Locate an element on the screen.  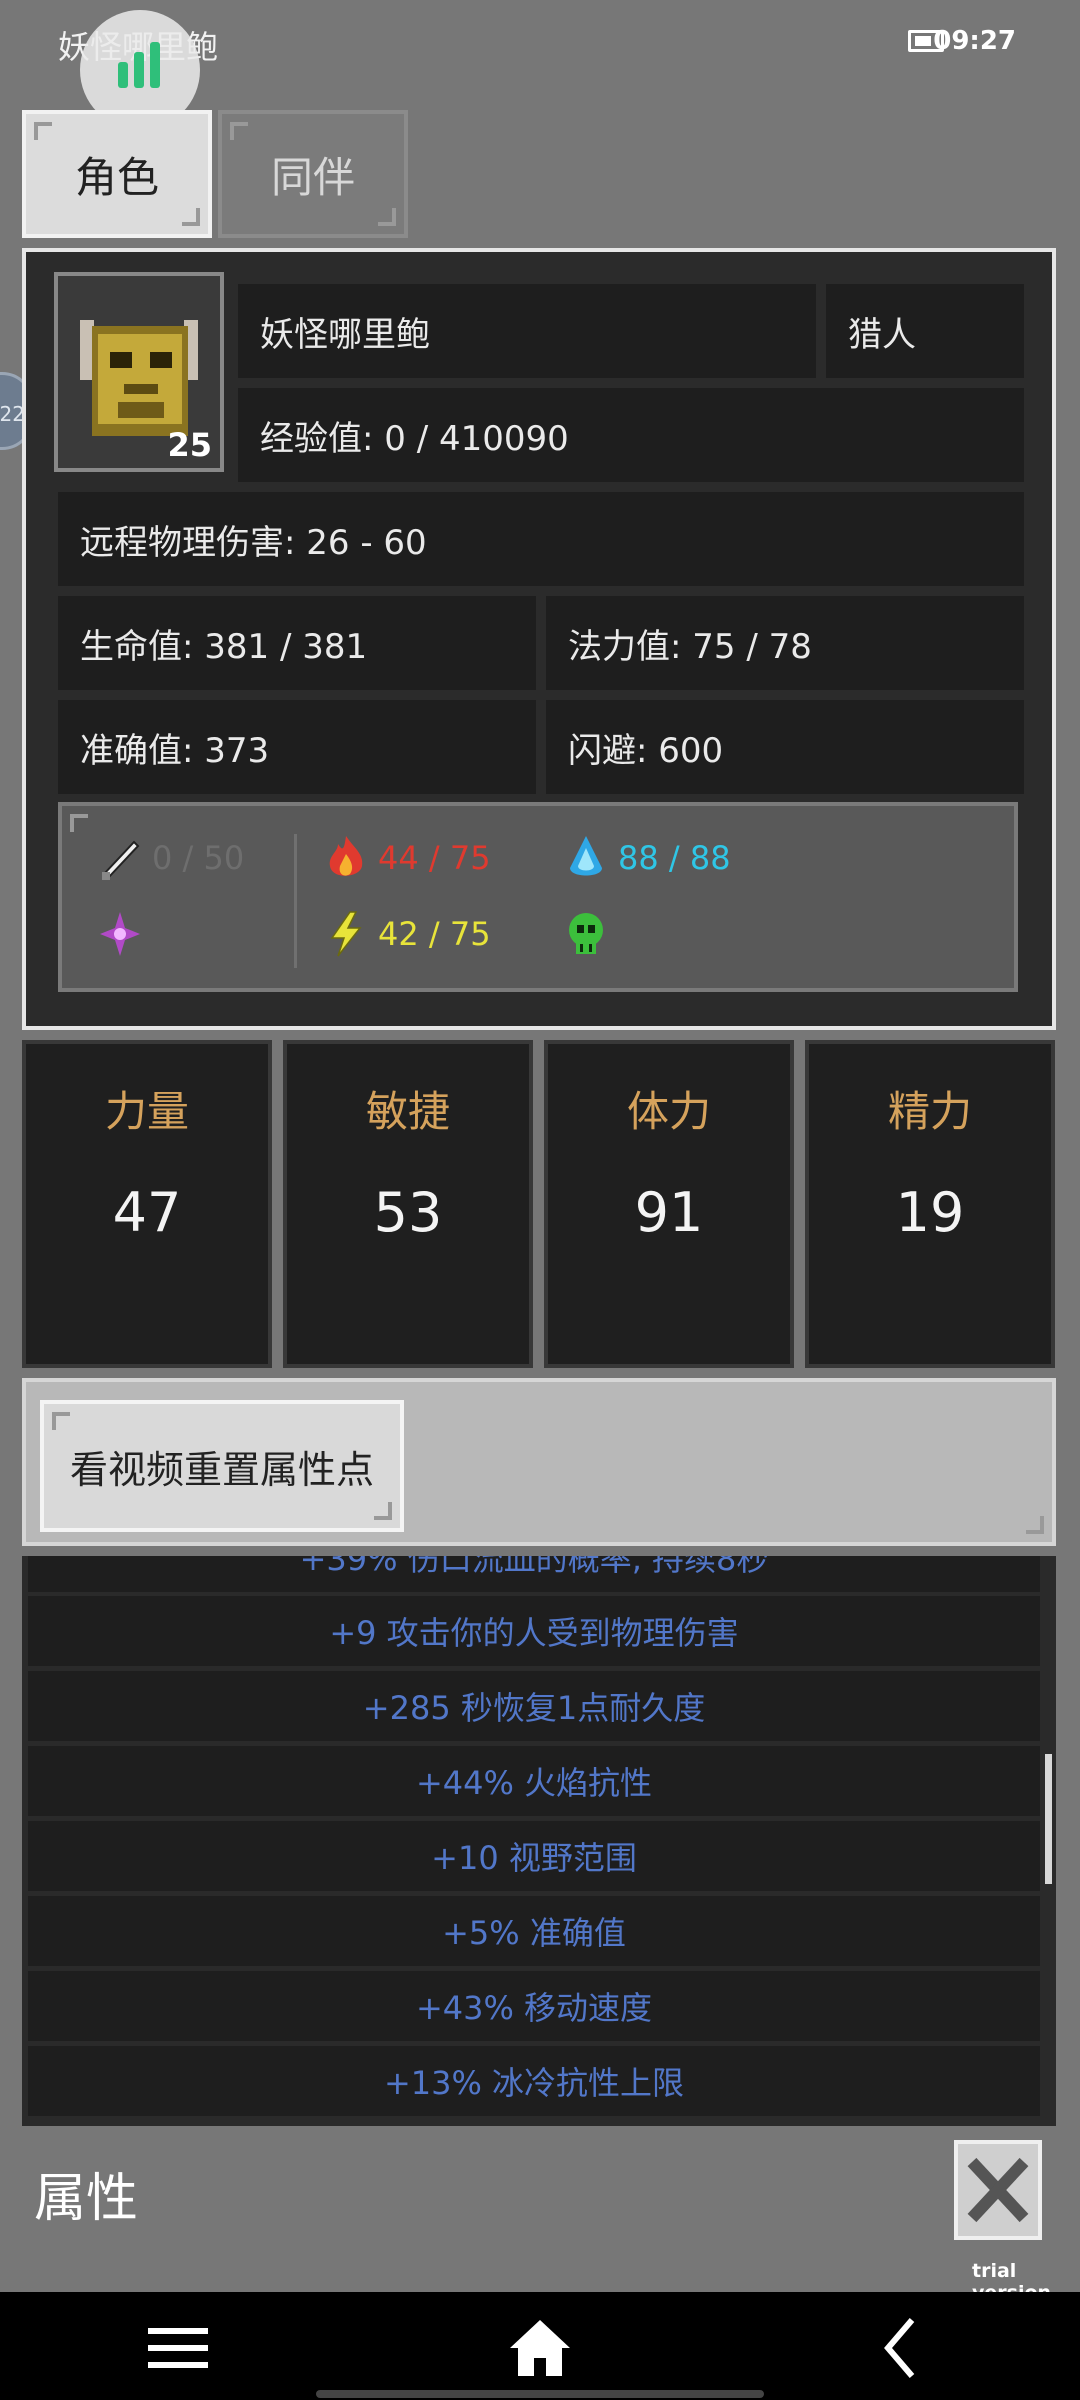
water-icon is located at coordinates (586, 856).